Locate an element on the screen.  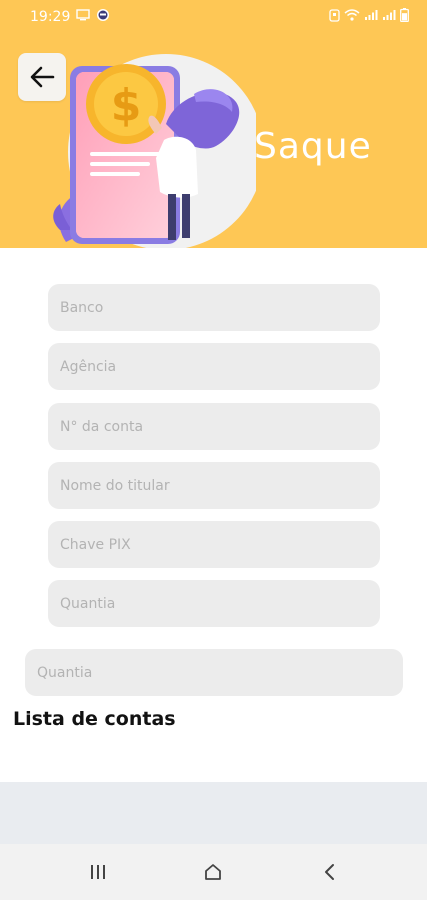
withdraw-illustration: $ is located at coordinates (155, 152).